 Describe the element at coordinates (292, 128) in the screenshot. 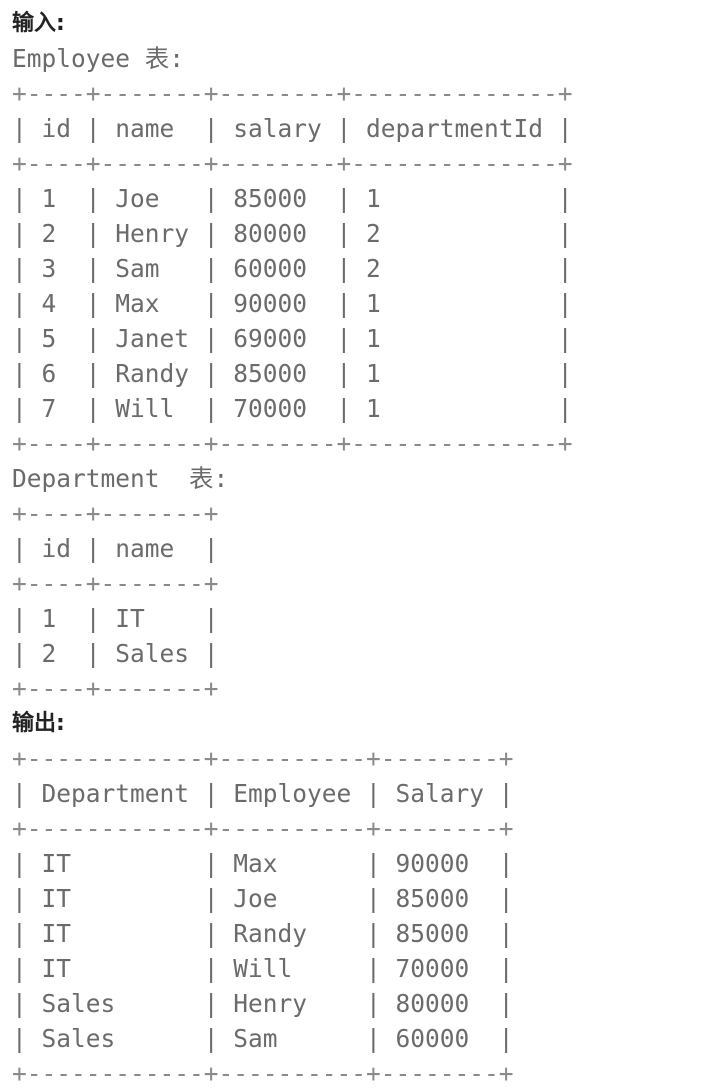

I see `table-header-row: | id | name | salary | departmentId |` at that location.